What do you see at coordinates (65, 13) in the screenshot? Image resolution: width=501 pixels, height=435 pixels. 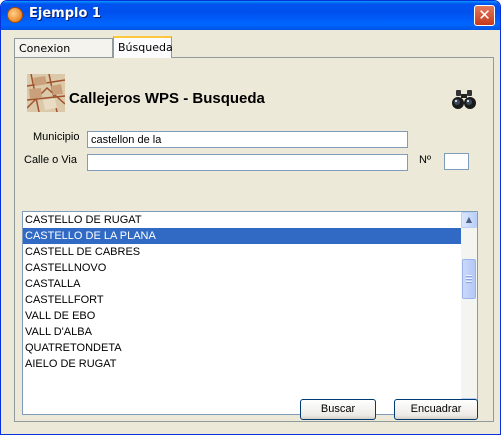 I see `window-title: Ejemplo 1` at bounding box center [65, 13].